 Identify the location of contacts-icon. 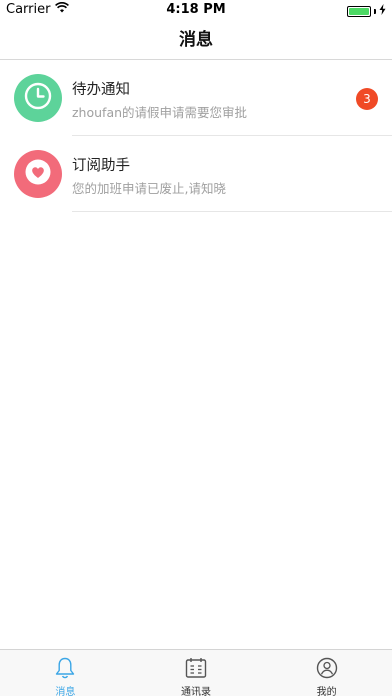
(196, 668).